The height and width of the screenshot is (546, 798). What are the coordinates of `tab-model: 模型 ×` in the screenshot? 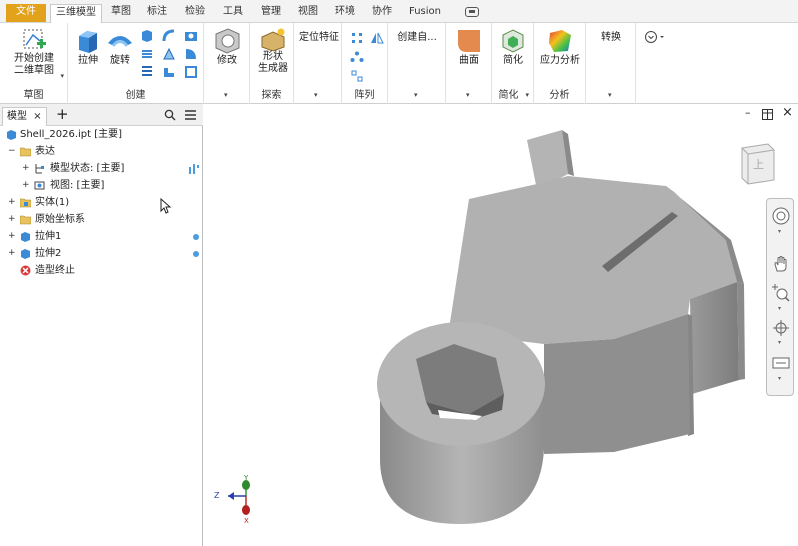 It's located at (24, 116).